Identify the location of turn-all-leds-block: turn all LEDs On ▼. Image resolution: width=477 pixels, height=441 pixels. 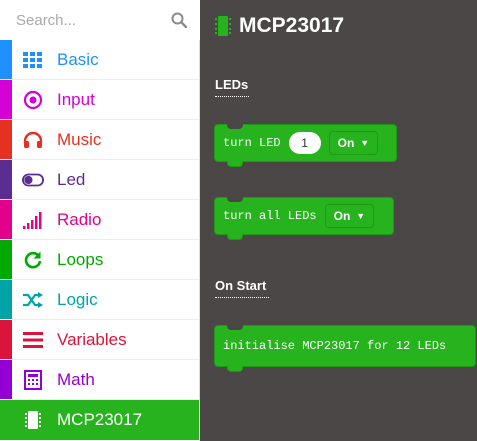
(304, 218).